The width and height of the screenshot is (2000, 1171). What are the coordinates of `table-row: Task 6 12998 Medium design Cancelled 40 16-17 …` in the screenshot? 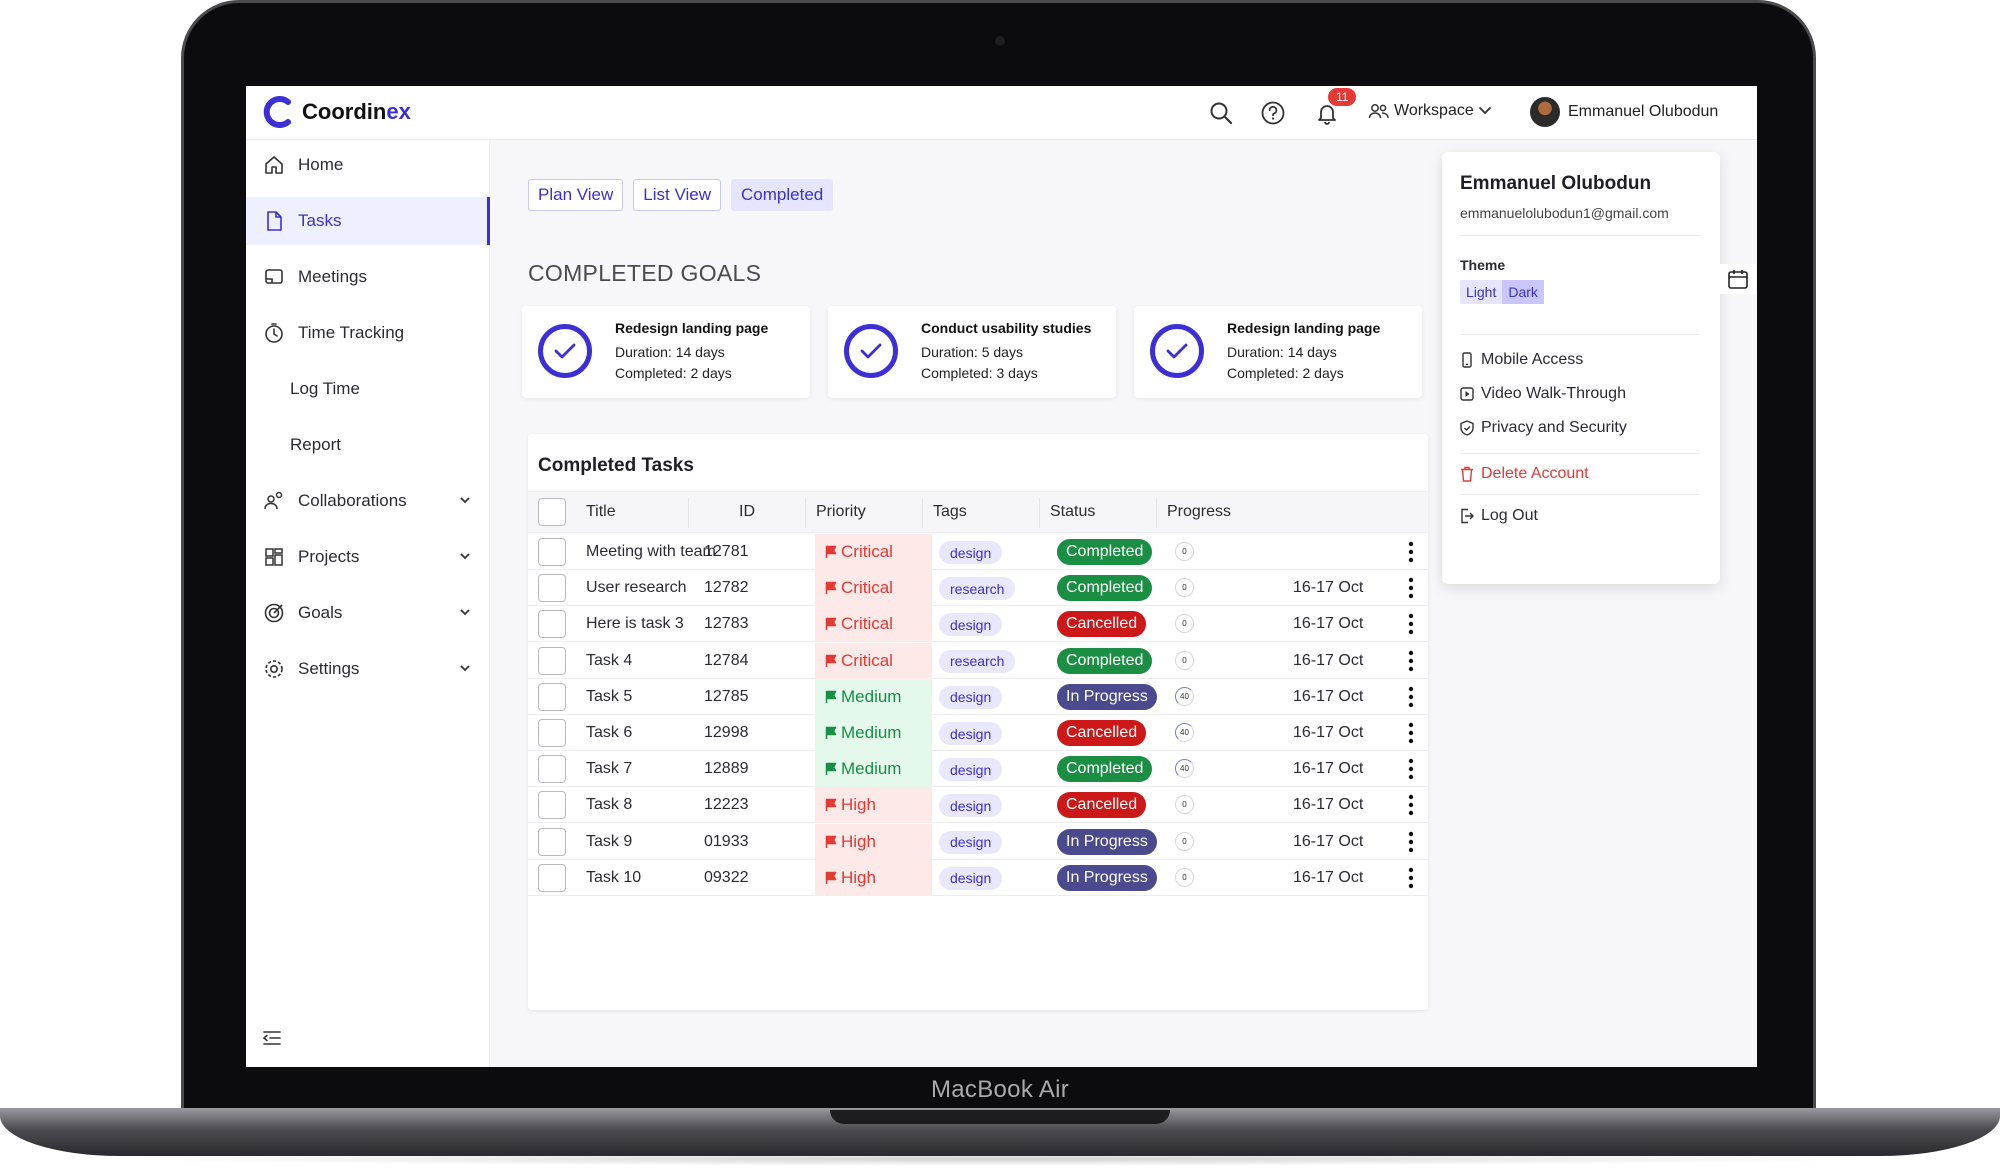 It's located at (978, 733).